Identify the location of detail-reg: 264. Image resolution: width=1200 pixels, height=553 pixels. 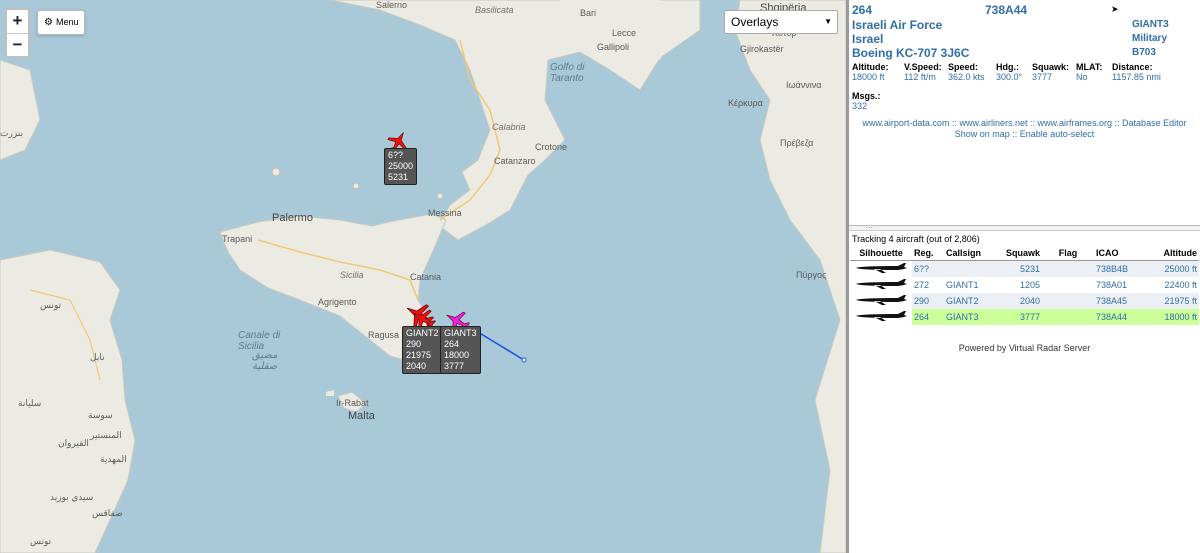
(862, 10).